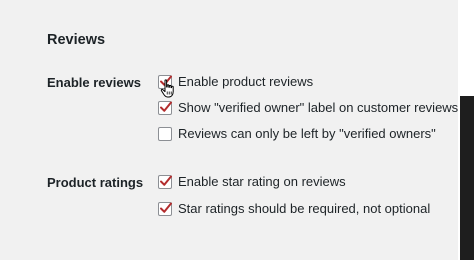  I want to click on verified-owners-only-checkbox, so click(165, 134).